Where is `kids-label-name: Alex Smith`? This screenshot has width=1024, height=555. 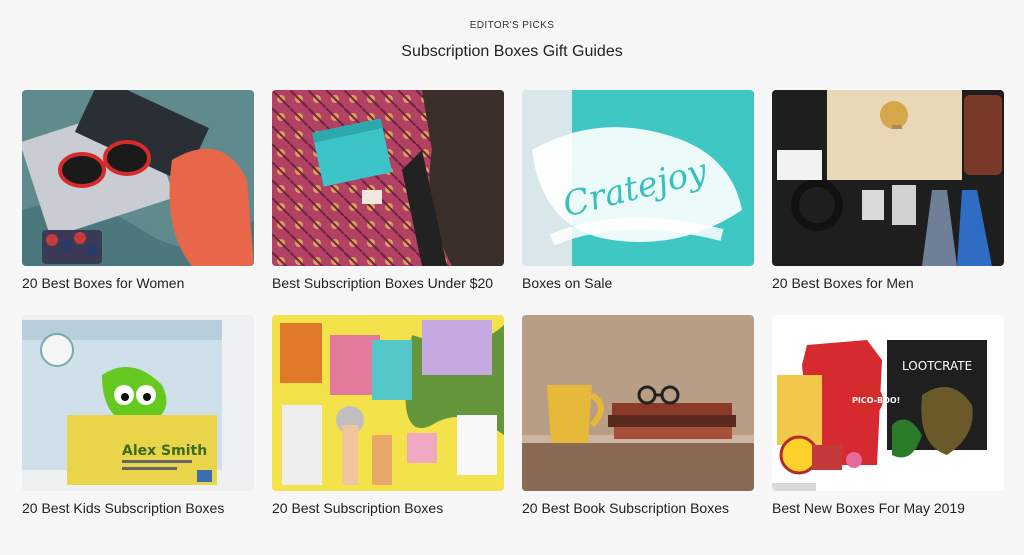 kids-label-name: Alex Smith is located at coordinates (164, 451).